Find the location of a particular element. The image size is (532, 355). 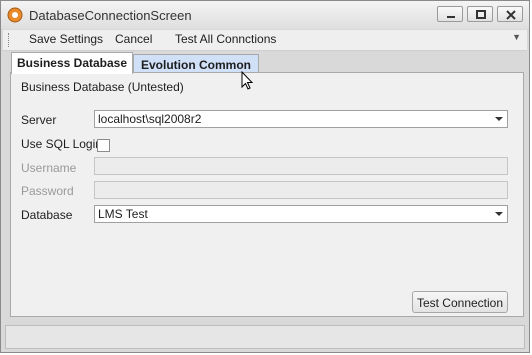

maximize-button is located at coordinates (480, 14).